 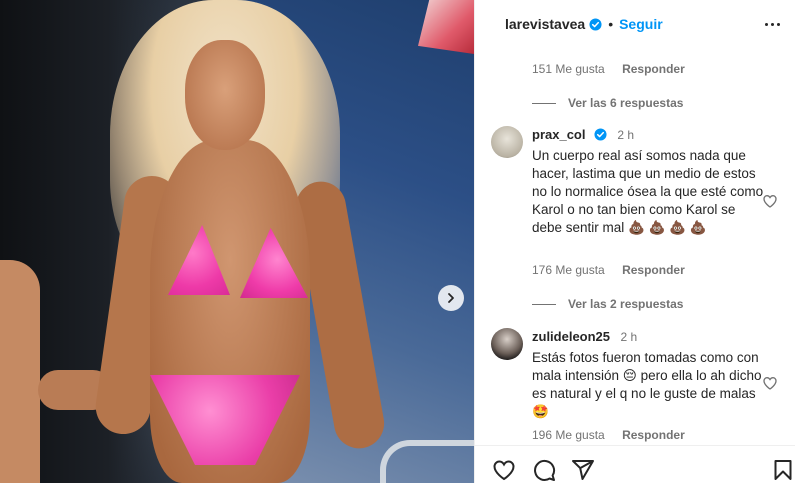 I want to click on image-railing, so click(x=427, y=461).